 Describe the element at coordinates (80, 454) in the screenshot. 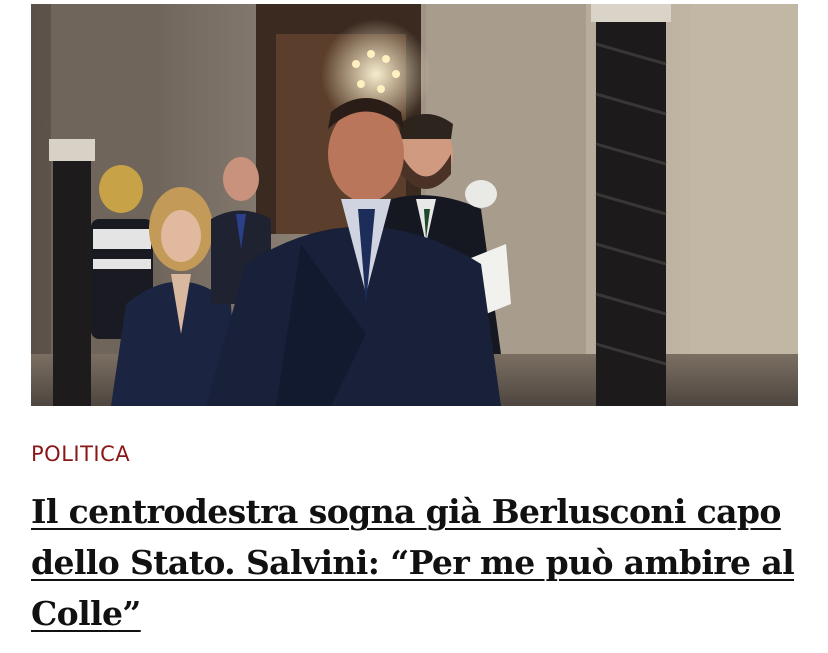

I see `category-link: POLITICA` at that location.